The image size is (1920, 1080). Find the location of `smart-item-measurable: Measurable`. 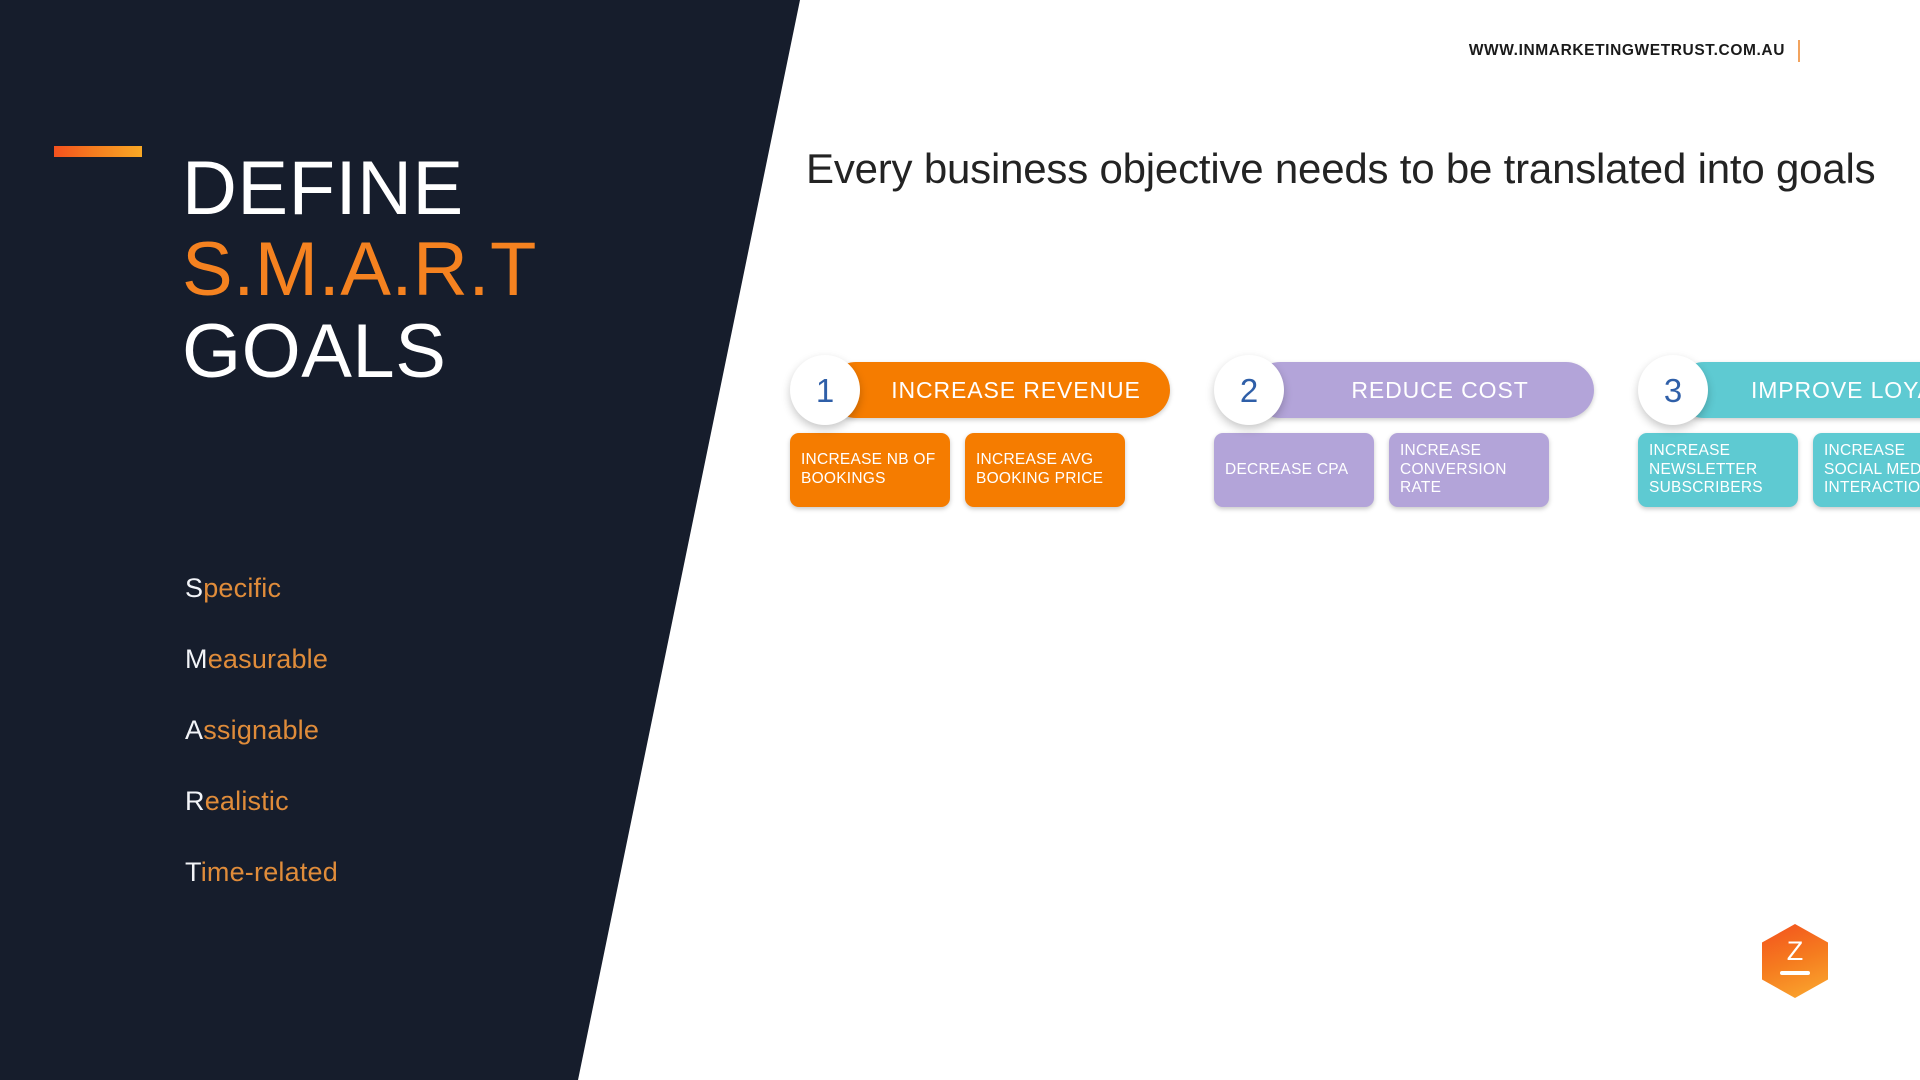

smart-item-measurable: Measurable is located at coordinates (261, 659).